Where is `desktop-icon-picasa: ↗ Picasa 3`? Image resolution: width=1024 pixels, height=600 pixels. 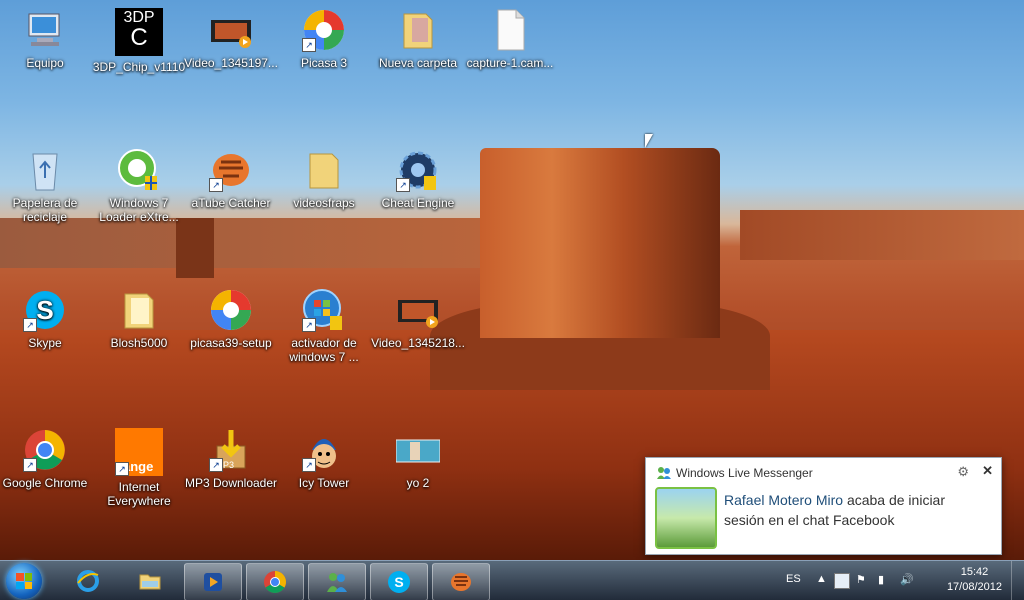 desktop-icon-picasa: ↗ Picasa 3 is located at coordinates (324, 39).